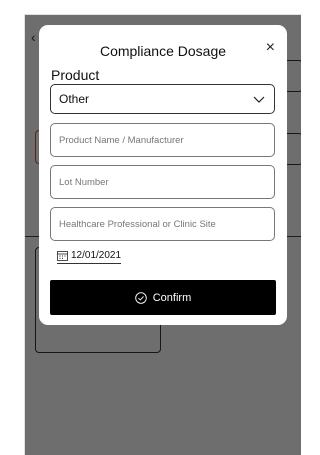 The height and width of the screenshot is (455, 320). I want to click on date-picker: 12/01/2021, so click(89, 257).